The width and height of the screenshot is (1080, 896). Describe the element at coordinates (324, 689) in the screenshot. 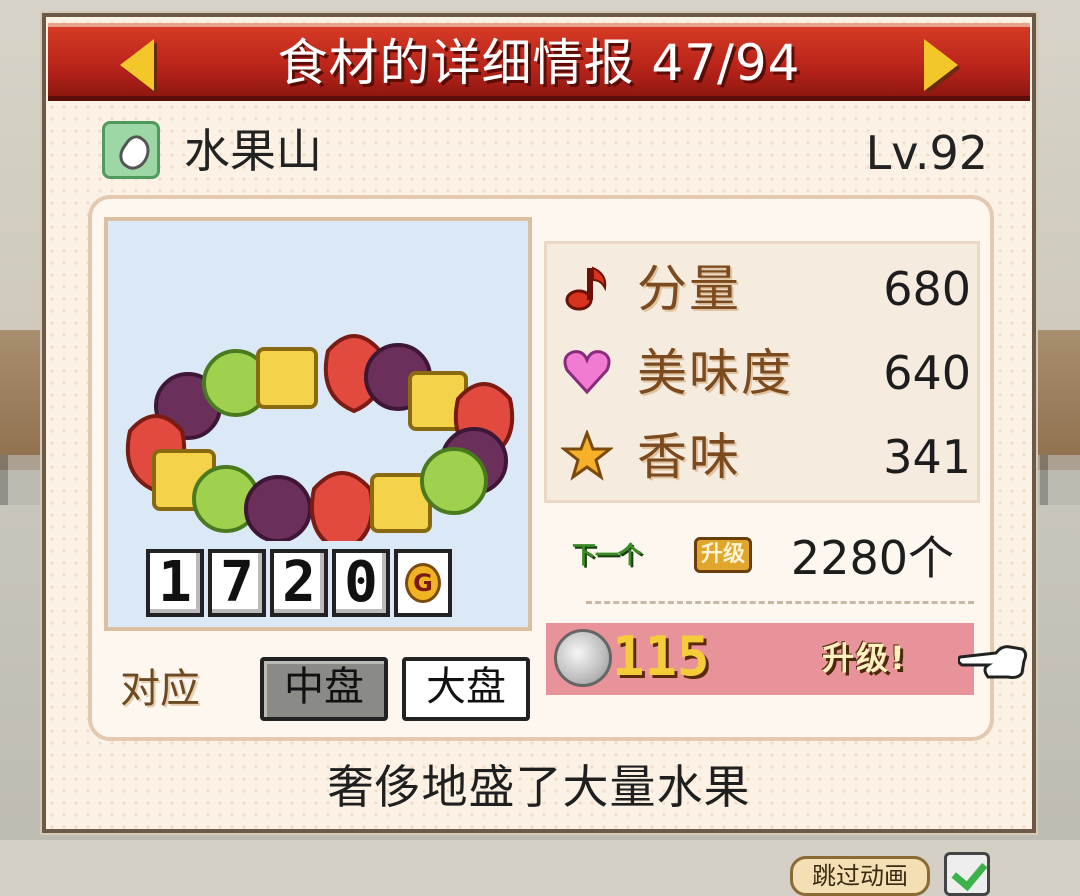

I see `plate-medium-button: 中盘` at that location.